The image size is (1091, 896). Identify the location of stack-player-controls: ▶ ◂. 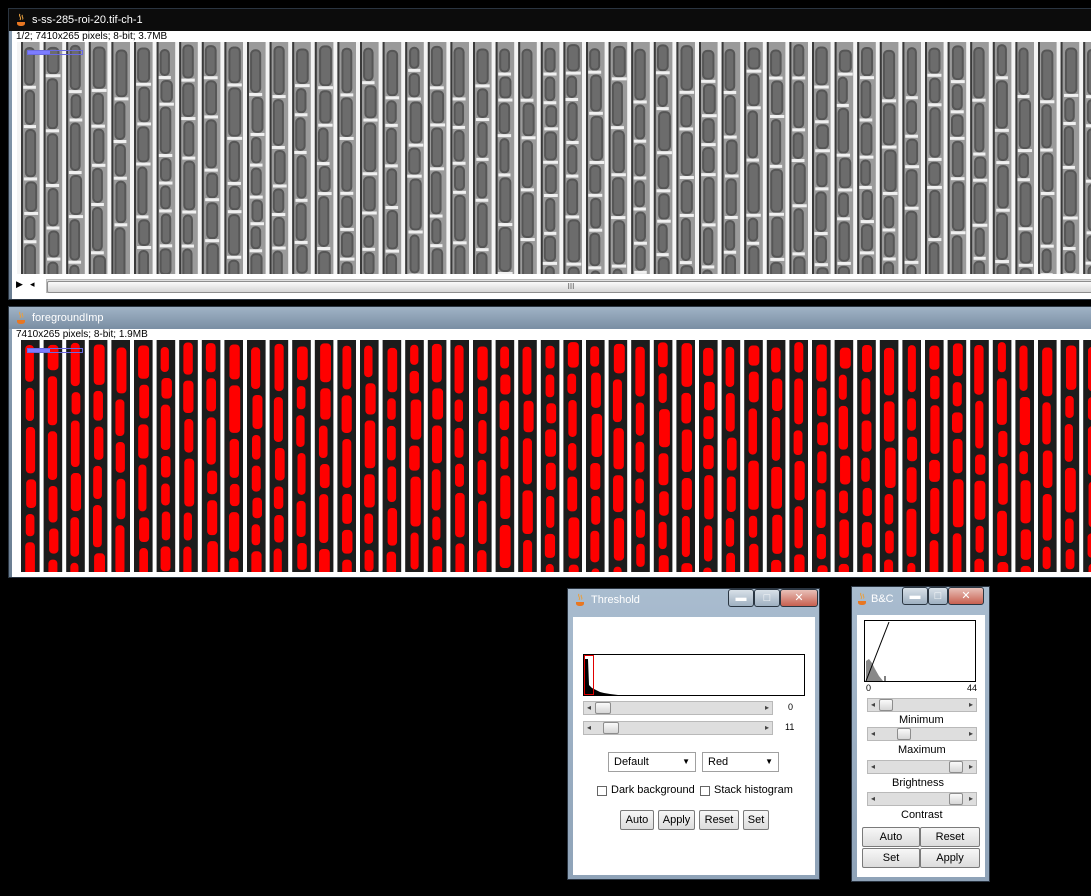
(31, 286).